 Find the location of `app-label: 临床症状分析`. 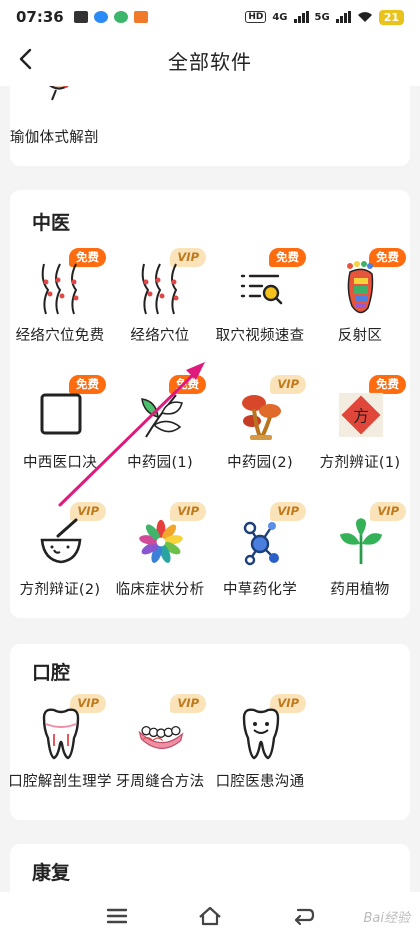

app-label: 临床症状分析 is located at coordinates (160, 590).